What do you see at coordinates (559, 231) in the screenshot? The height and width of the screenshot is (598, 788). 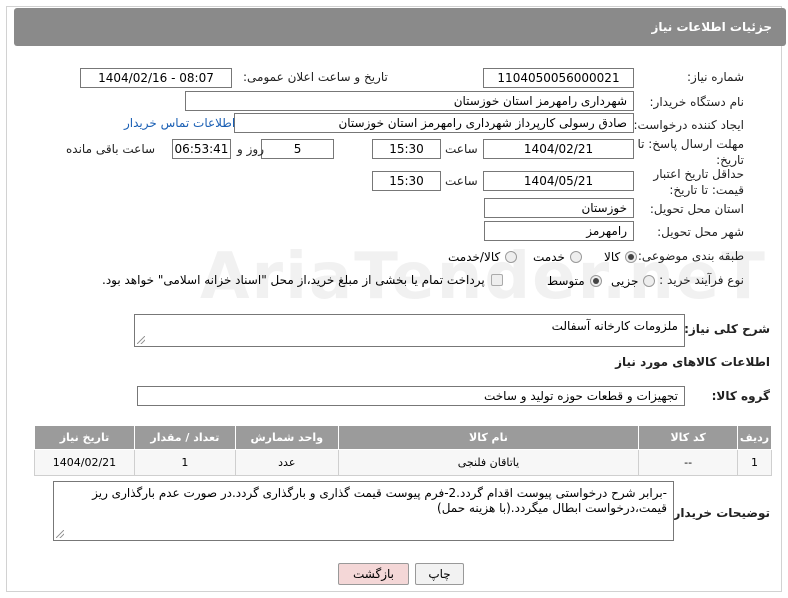 I see `city-field: رامهرمز` at bounding box center [559, 231].